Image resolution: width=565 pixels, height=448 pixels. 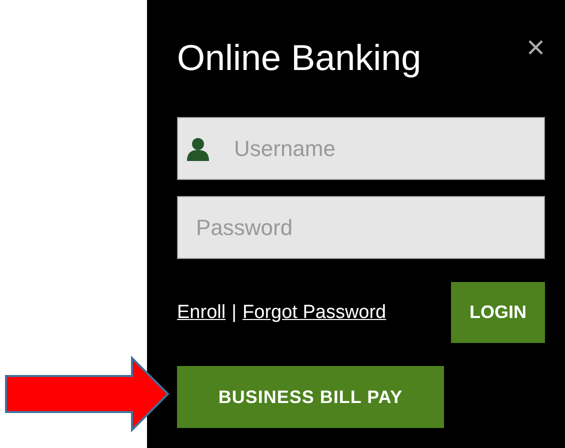 I want to click on panel-title: Online Banking, so click(x=299, y=58).